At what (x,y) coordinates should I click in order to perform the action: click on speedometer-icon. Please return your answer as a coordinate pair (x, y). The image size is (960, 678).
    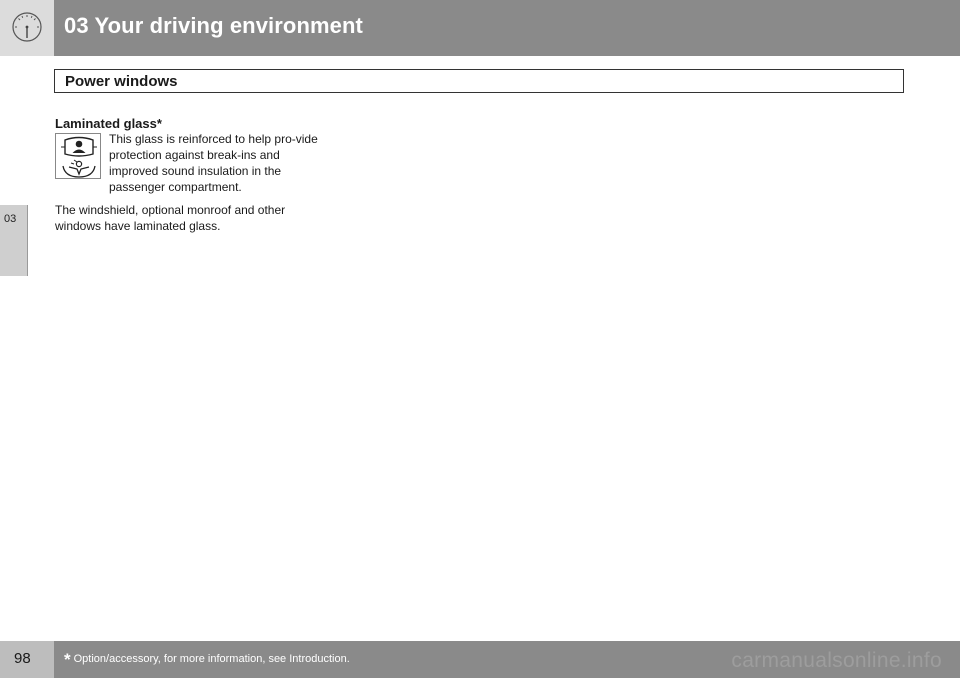
    Looking at the image, I should click on (27, 27).